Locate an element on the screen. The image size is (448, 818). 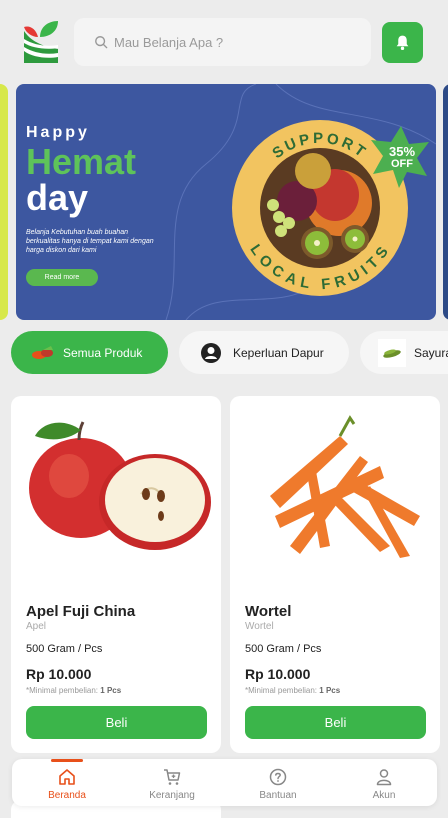
cart-icon is located at coordinates (172, 777).